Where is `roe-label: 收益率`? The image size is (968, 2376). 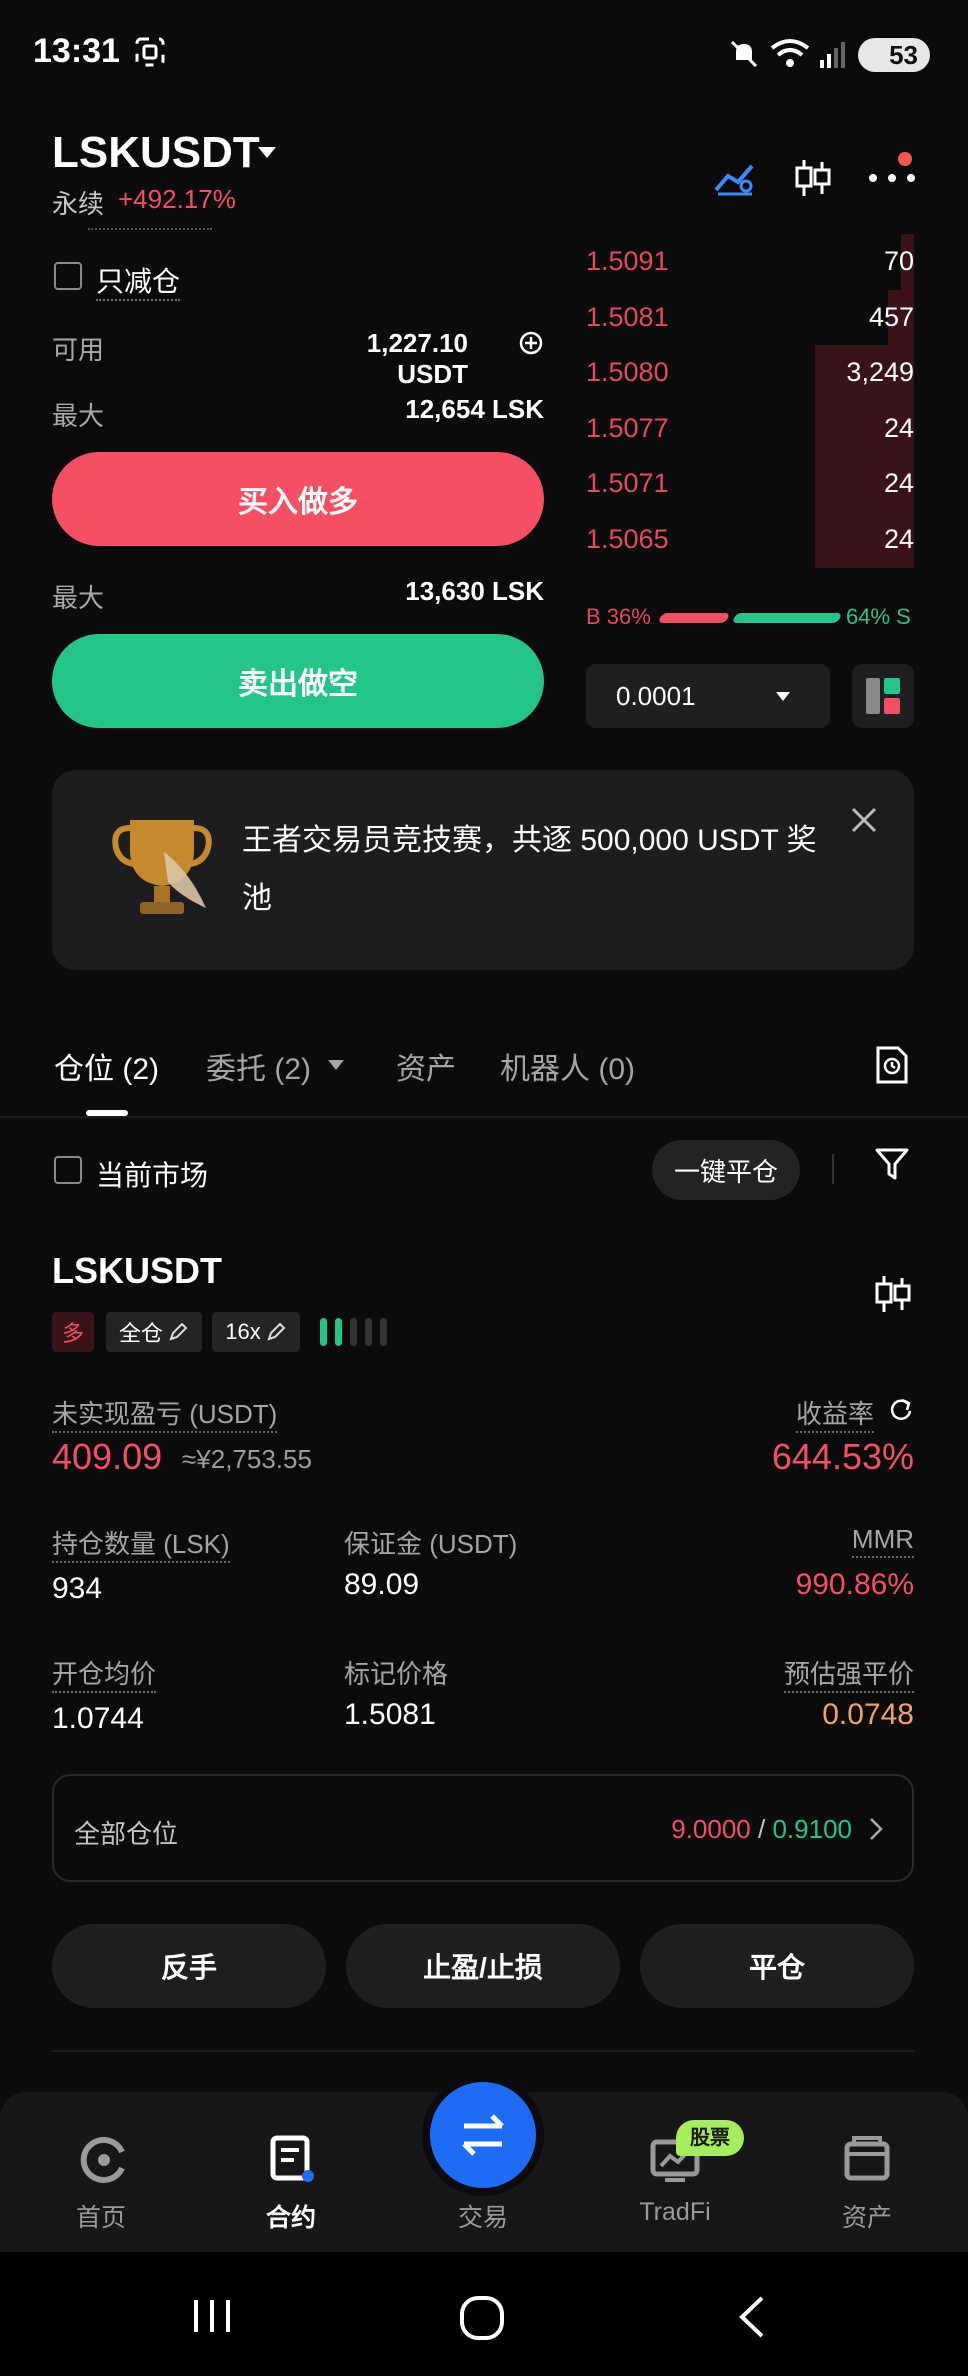 roe-label: 收益率 is located at coordinates (835, 1413).